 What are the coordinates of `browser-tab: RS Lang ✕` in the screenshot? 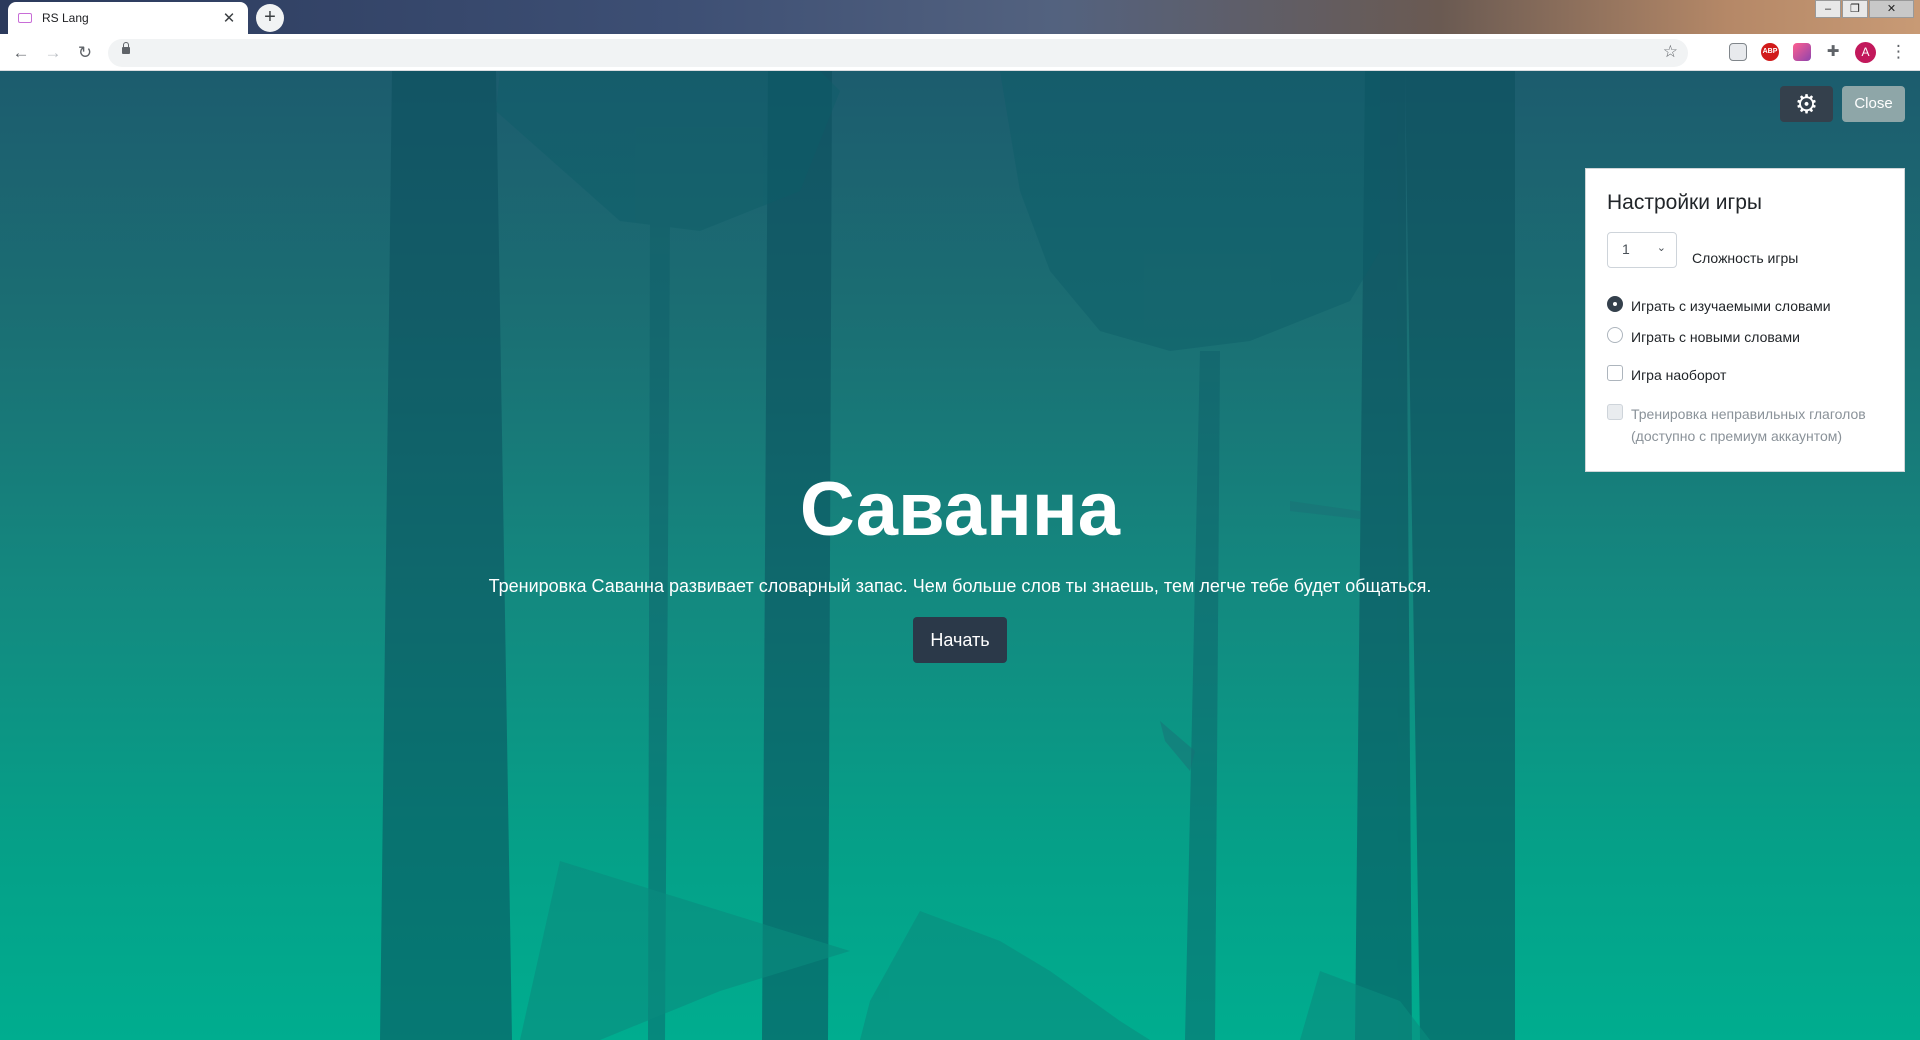 It's located at (128, 18).